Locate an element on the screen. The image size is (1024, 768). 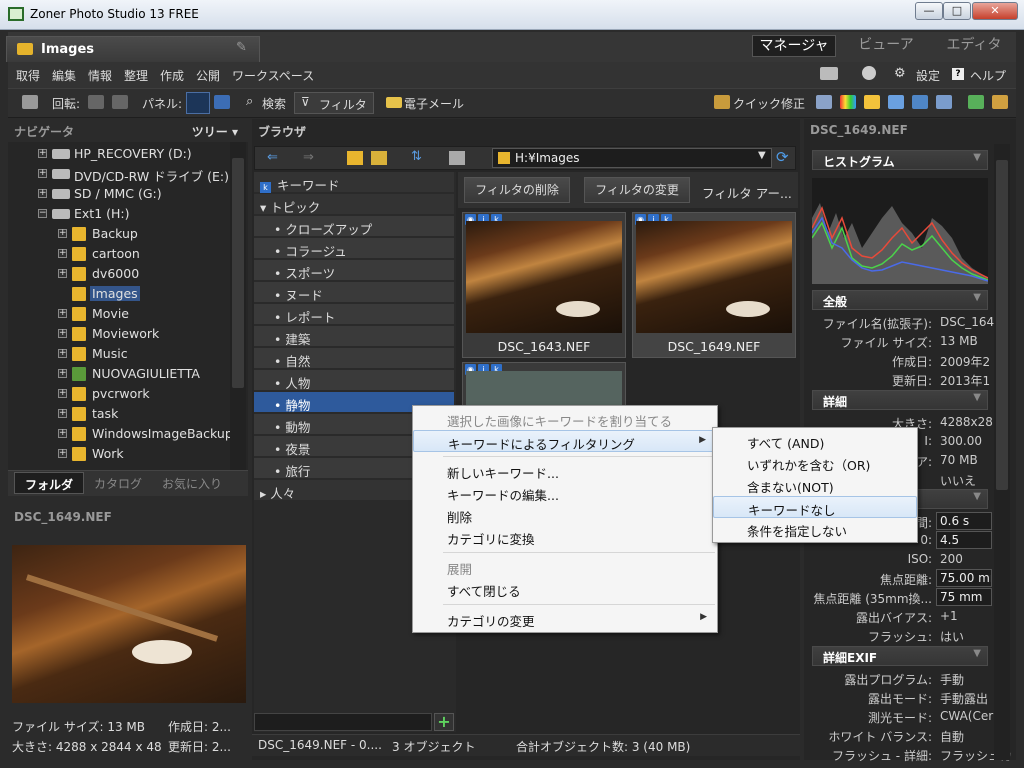
keyword-item: • 建築 is located at coordinates (354, 336).